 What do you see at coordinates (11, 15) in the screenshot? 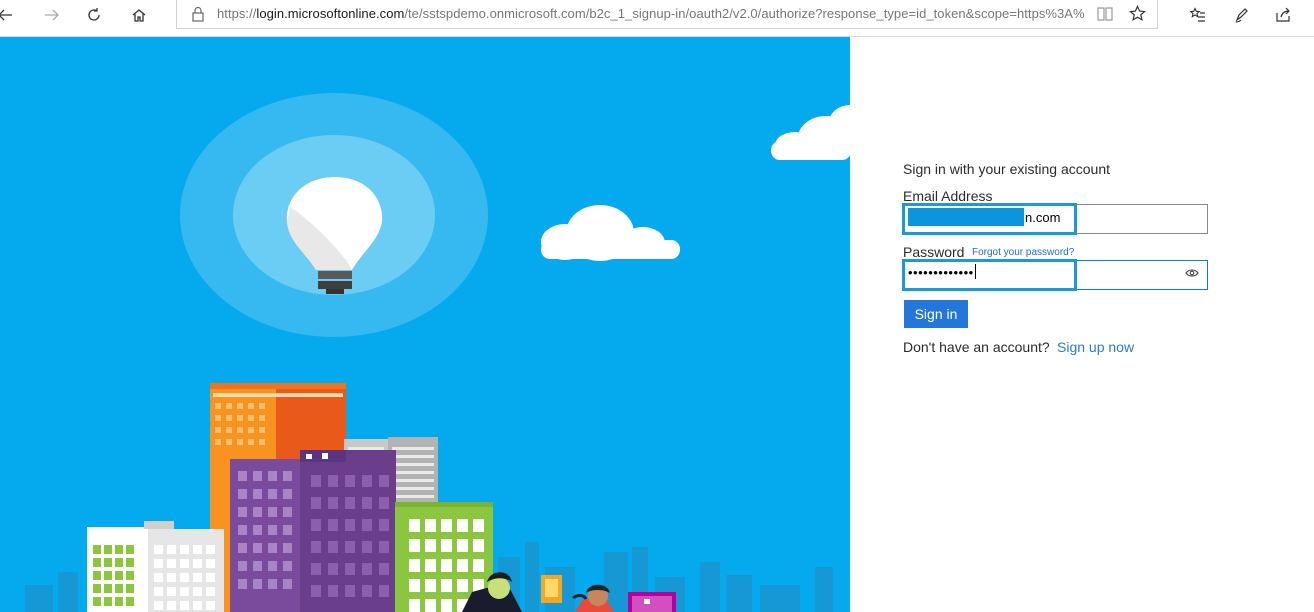
I see `back-icon` at bounding box center [11, 15].